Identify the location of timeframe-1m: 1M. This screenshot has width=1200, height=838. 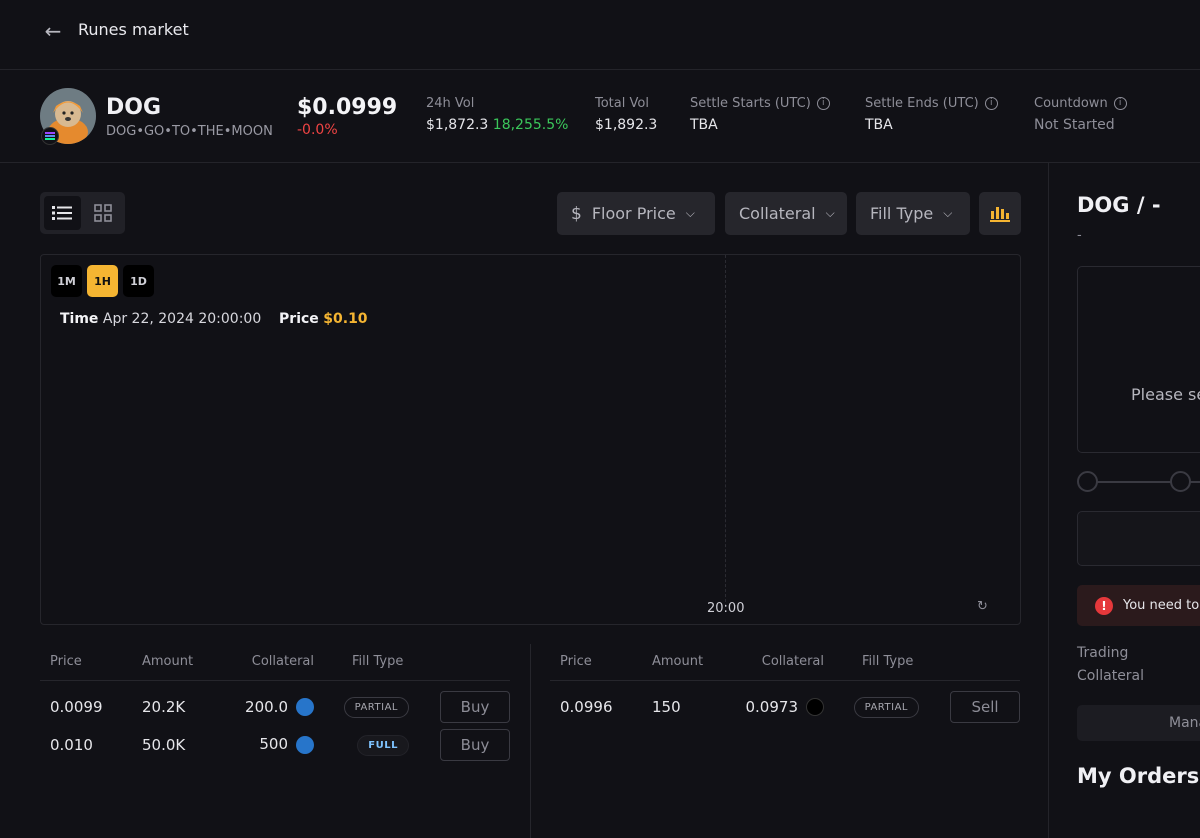
(66, 281).